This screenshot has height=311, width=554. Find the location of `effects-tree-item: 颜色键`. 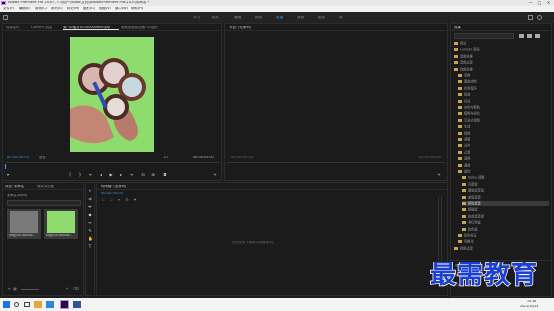

effects-tree-item: 颜色键 is located at coordinates (505, 229).